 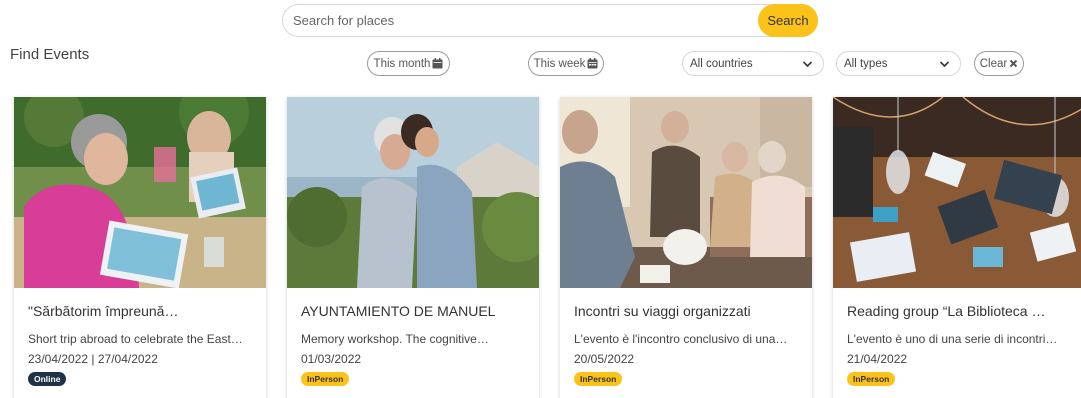 What do you see at coordinates (523, 20) in the screenshot?
I see `search-input` at bounding box center [523, 20].